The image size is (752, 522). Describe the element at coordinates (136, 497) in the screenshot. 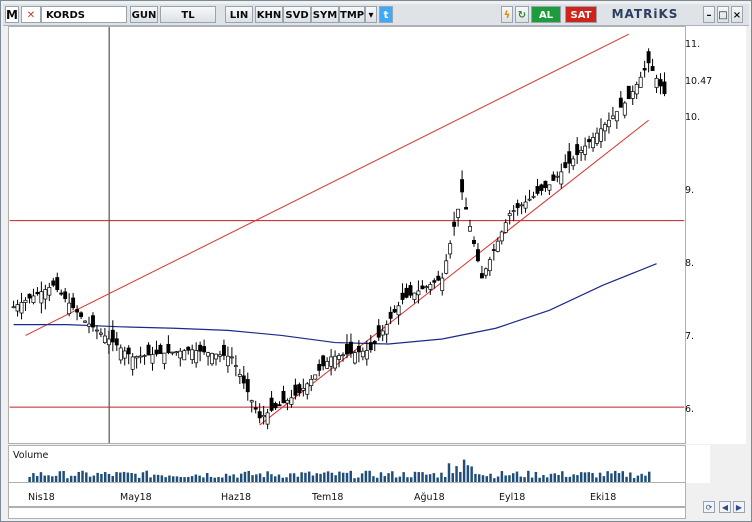

I see `x-label-may18: May18` at that location.